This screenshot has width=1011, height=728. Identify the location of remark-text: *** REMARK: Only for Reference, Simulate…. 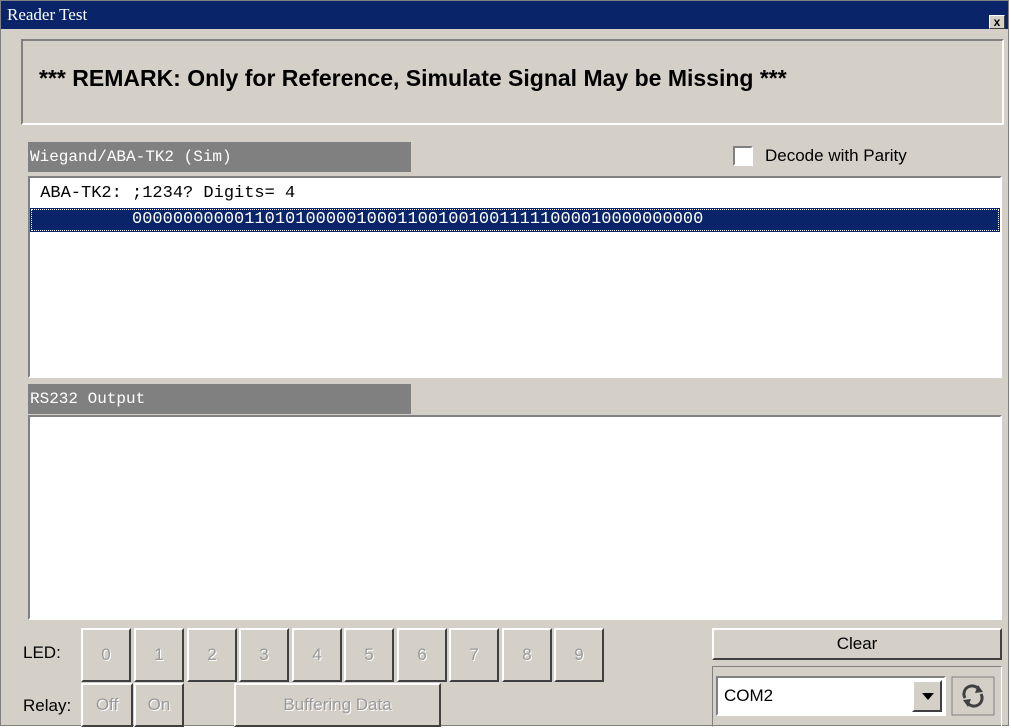
(413, 78).